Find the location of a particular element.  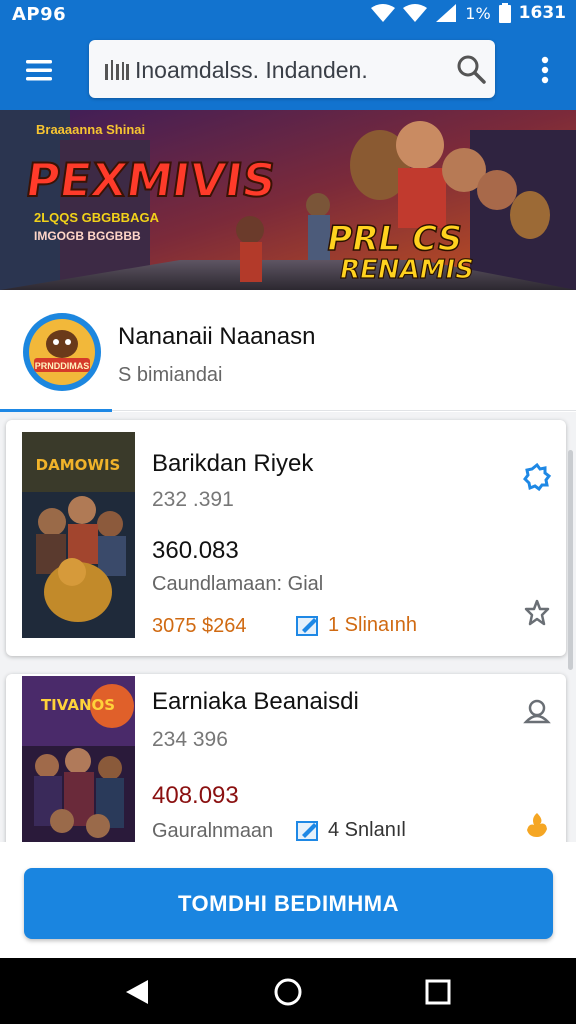

banner-subtitle-1: 2LQQS GBGBBAGA is located at coordinates (97, 217).